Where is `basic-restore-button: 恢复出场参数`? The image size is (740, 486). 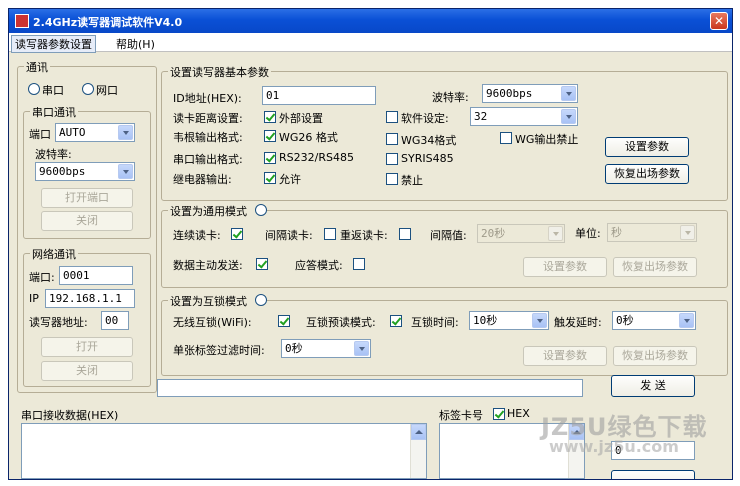 basic-restore-button: 恢复出场参数 is located at coordinates (647, 174).